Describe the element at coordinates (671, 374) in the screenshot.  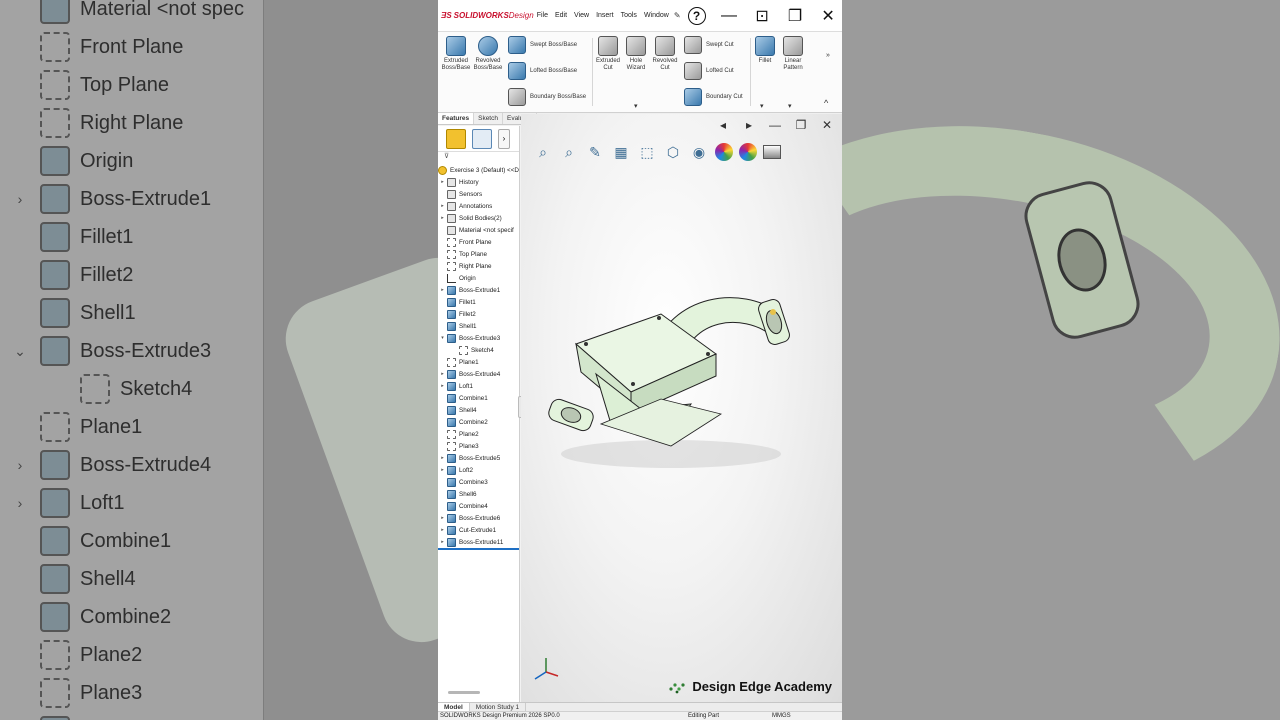
I see `part-model` at that location.